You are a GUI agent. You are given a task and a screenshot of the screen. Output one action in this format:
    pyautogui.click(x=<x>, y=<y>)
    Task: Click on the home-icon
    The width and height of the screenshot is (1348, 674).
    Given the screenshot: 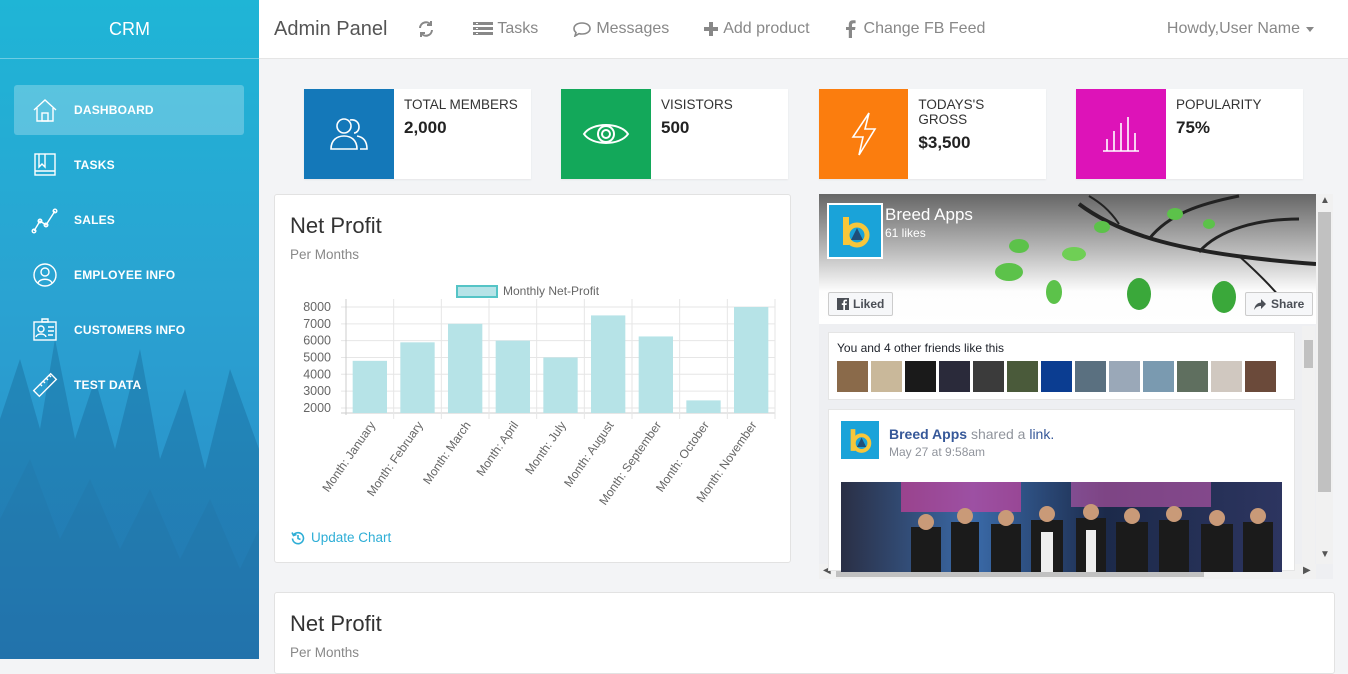 What is the action you would take?
    pyautogui.click(x=45, y=110)
    